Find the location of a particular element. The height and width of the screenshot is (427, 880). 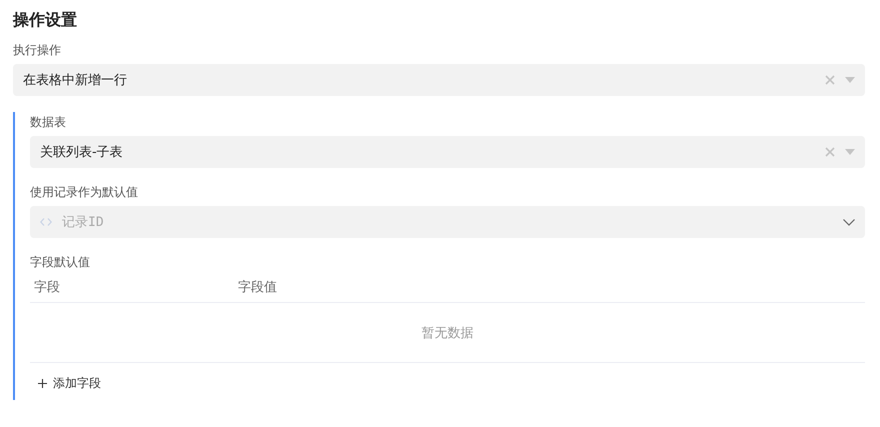

add-field-button: 添加字段 is located at coordinates (69, 383).